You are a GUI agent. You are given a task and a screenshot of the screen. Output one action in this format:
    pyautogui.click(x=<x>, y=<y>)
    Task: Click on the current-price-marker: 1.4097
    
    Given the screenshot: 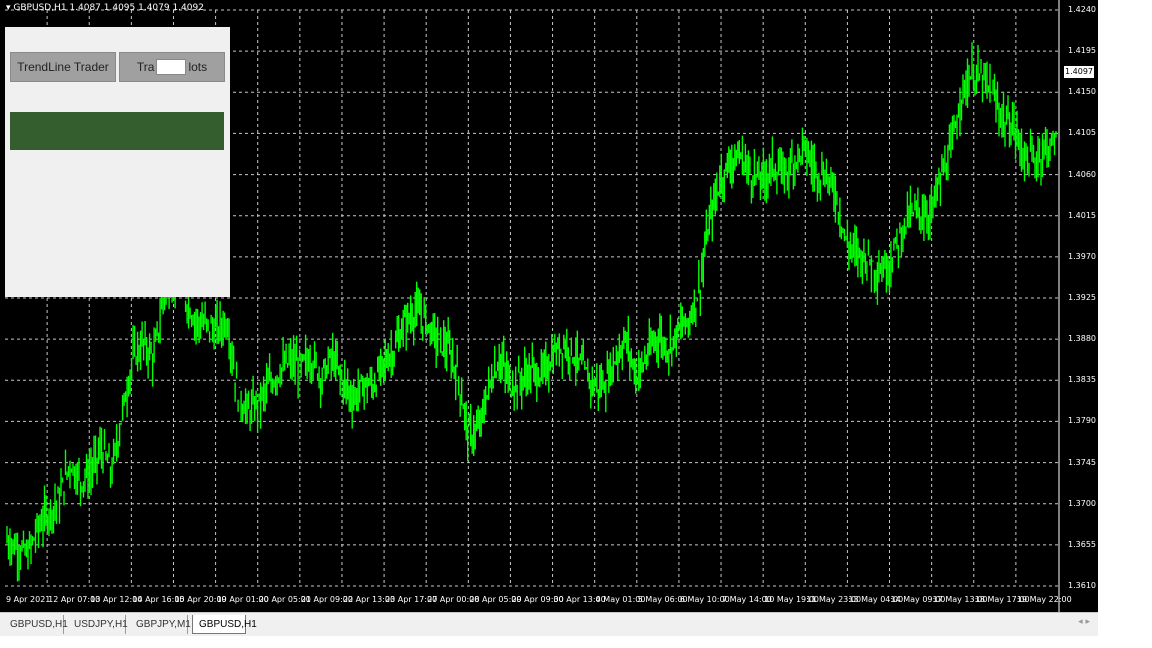 What is the action you would take?
    pyautogui.click(x=1079, y=72)
    